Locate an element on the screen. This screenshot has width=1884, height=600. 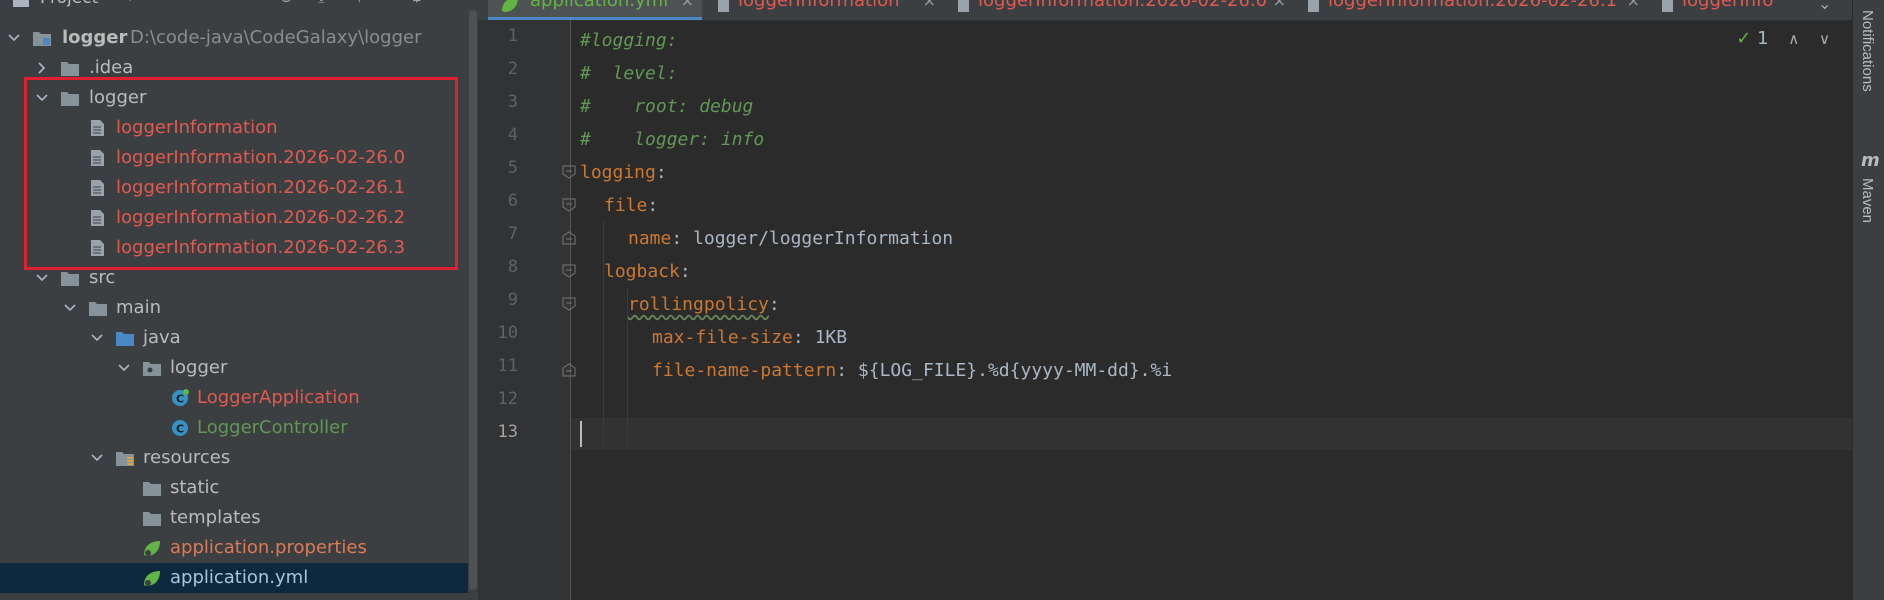
tree-item-log-file: loggerInformation is located at coordinates (234, 128).